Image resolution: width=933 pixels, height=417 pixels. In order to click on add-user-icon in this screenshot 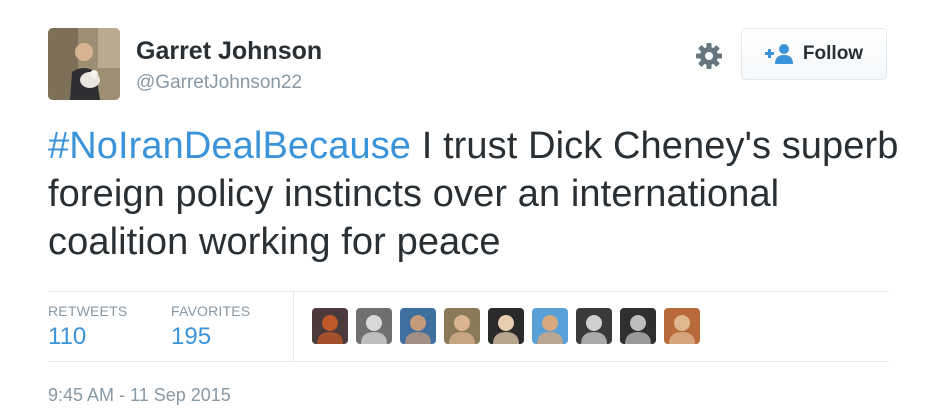, I will do `click(779, 54)`.